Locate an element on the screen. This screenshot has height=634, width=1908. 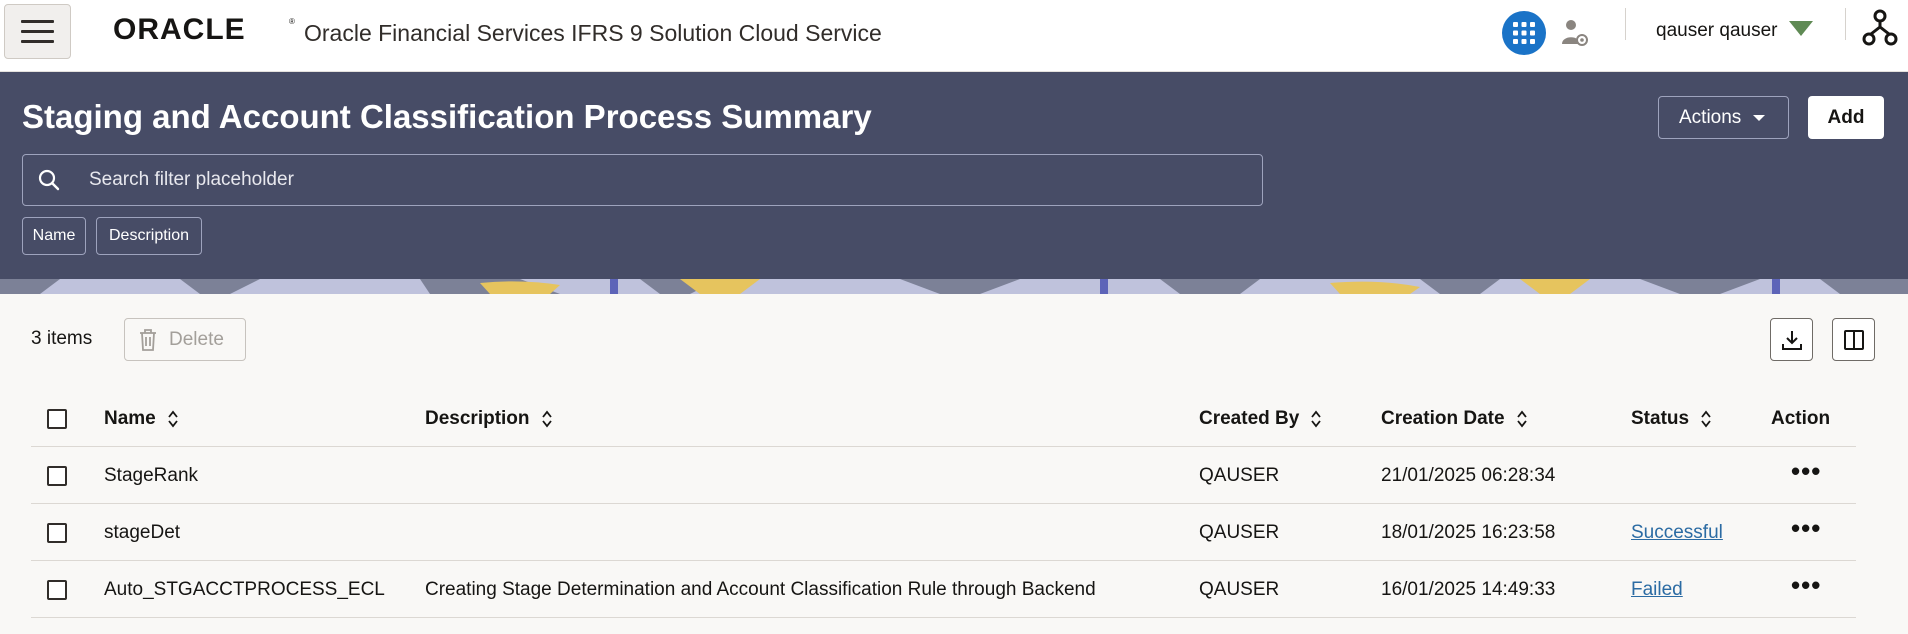
column-header-creation-date: Creation Date is located at coordinates (1454, 418).